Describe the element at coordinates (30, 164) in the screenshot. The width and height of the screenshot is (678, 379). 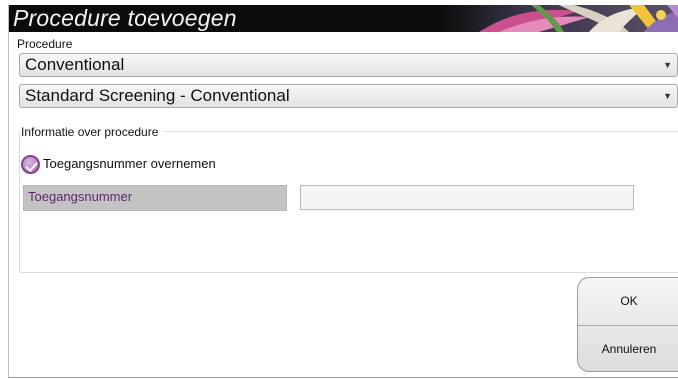
I see `checkmark-icon` at that location.